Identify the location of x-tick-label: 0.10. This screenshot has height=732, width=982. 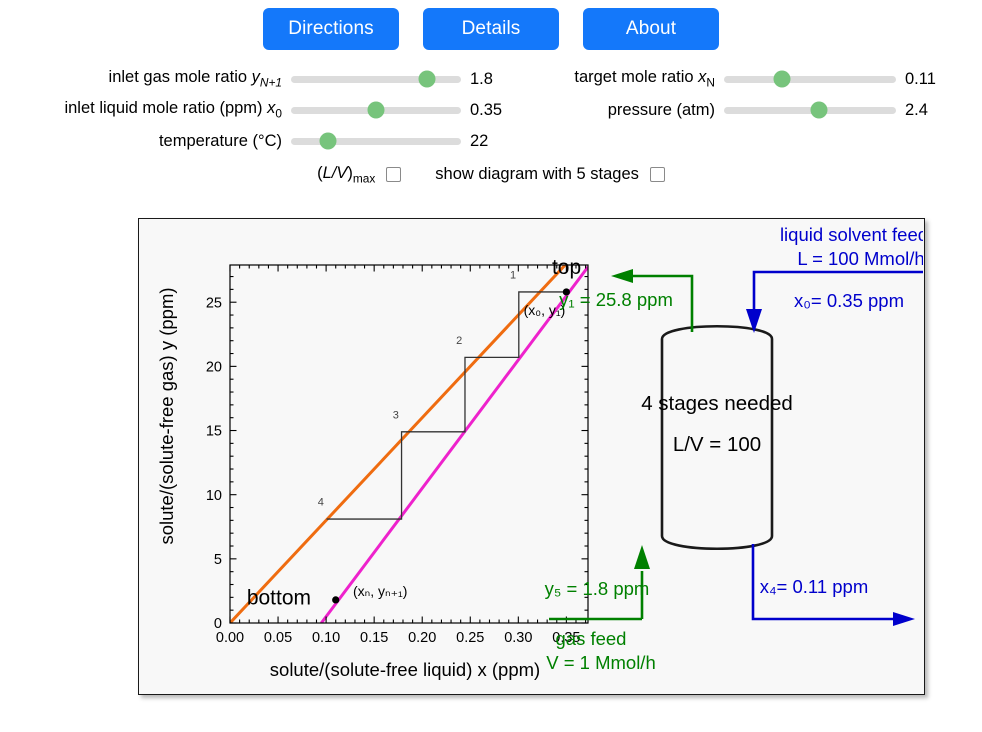
(326, 638).